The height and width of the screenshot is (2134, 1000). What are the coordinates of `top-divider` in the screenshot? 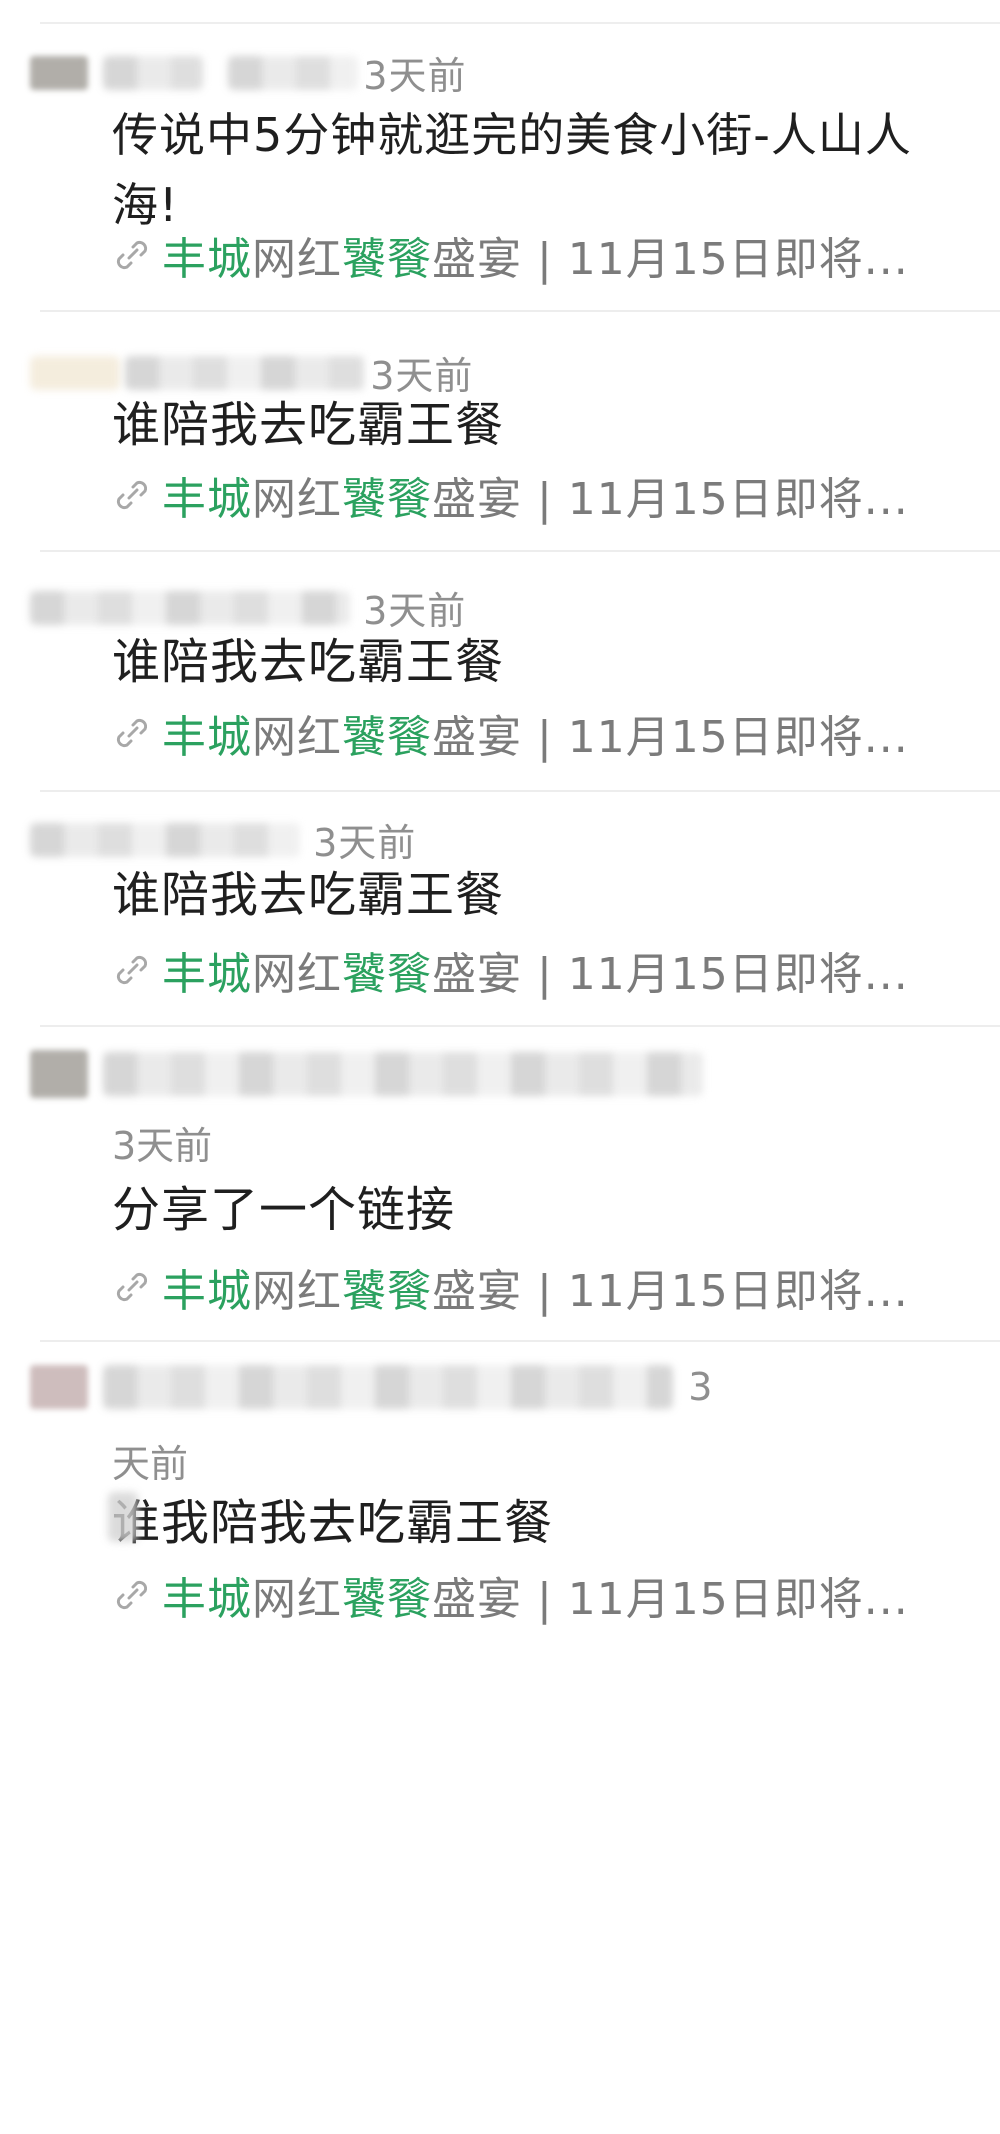 It's located at (520, 23).